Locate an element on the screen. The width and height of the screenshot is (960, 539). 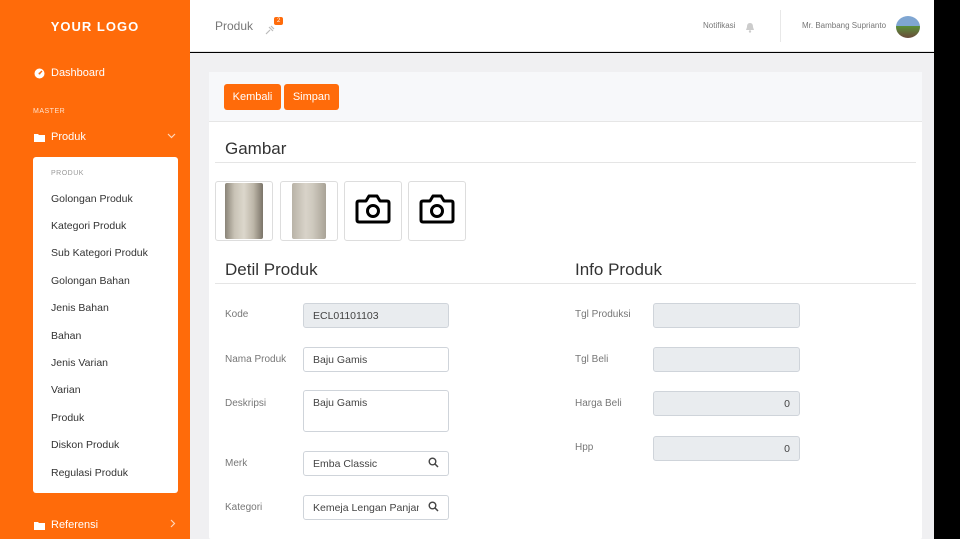
merk-search-button is located at coordinates (434, 463).